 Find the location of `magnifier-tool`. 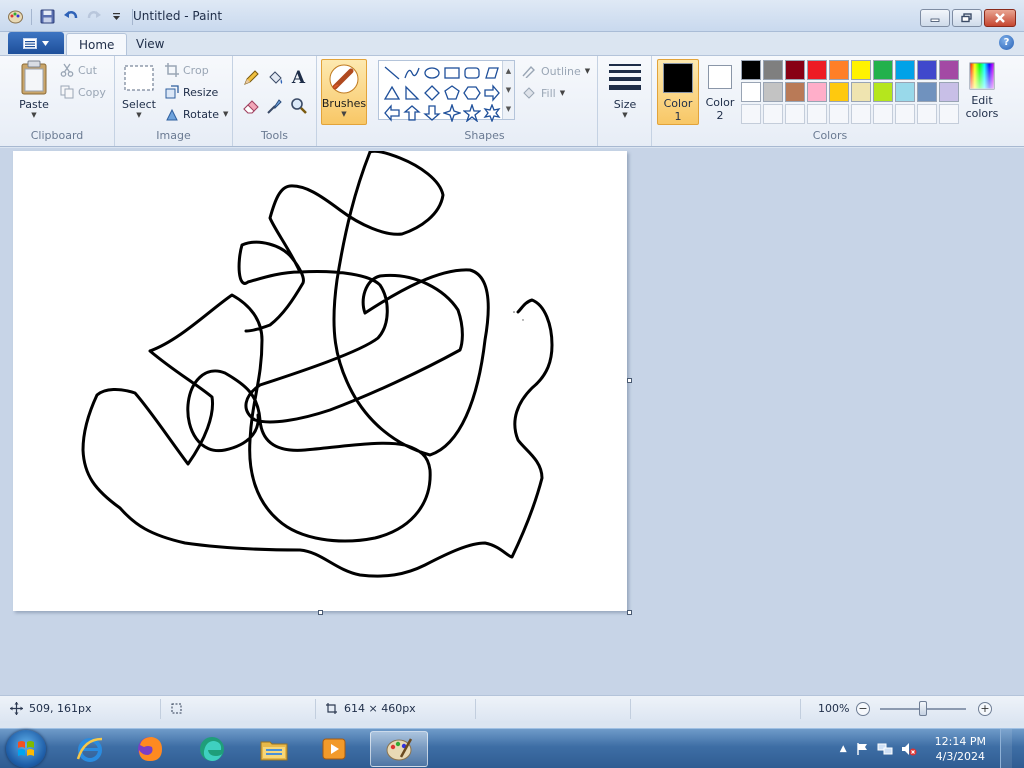

magnifier-tool is located at coordinates (298, 105).